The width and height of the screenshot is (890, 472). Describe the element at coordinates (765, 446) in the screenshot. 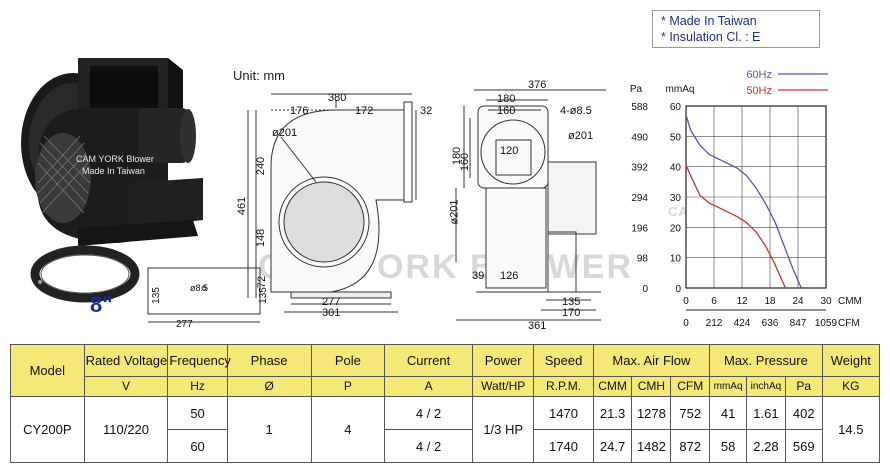

I see `cell-inchaq-60: 2.28` at that location.